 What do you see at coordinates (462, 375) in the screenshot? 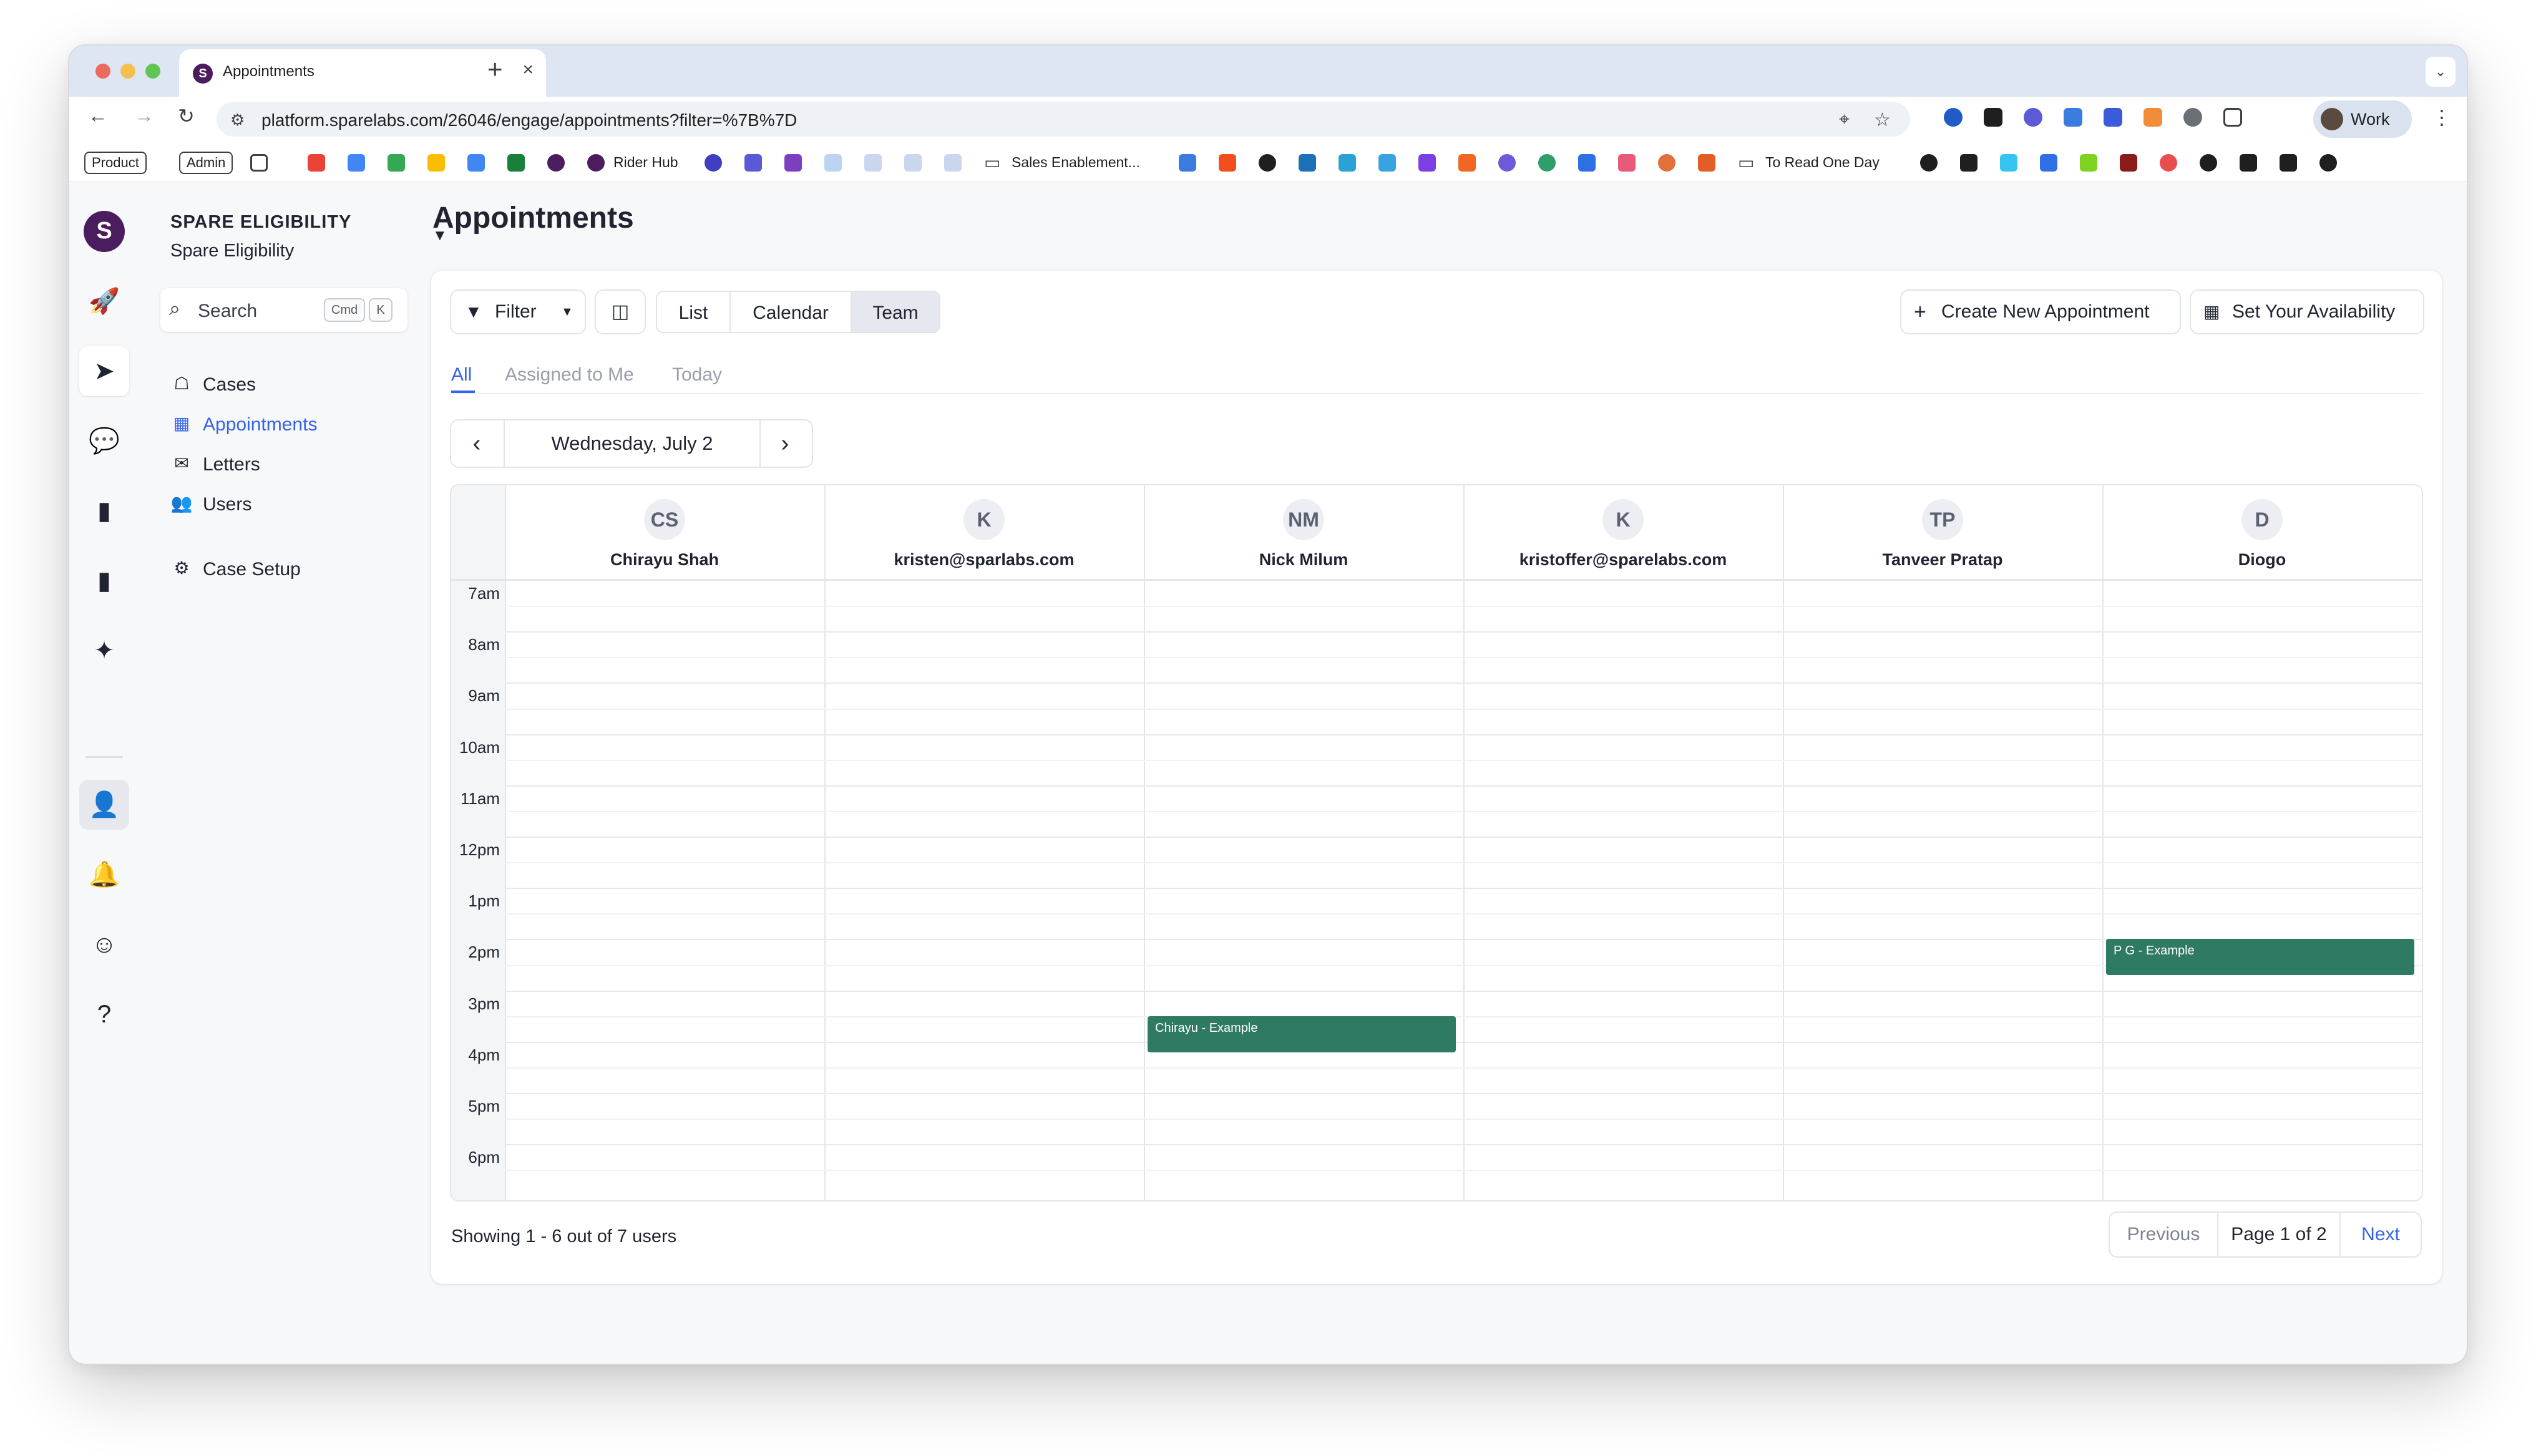
I see `subtab-all: All` at bounding box center [462, 375].